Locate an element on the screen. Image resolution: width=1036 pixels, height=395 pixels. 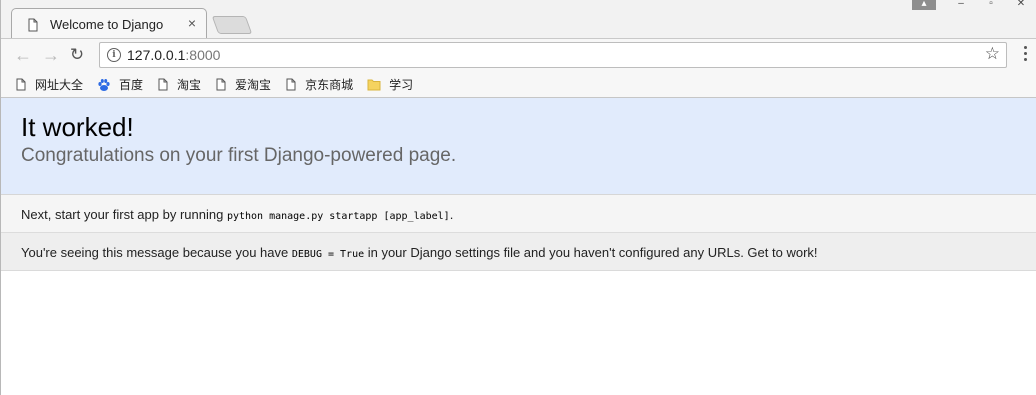
url-port: :8000 is located at coordinates (203, 55).